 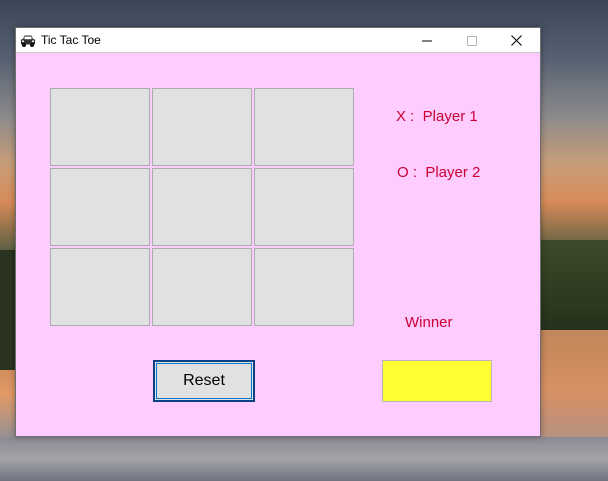 I want to click on window-title: Tic Tac Toe, so click(x=71, y=40).